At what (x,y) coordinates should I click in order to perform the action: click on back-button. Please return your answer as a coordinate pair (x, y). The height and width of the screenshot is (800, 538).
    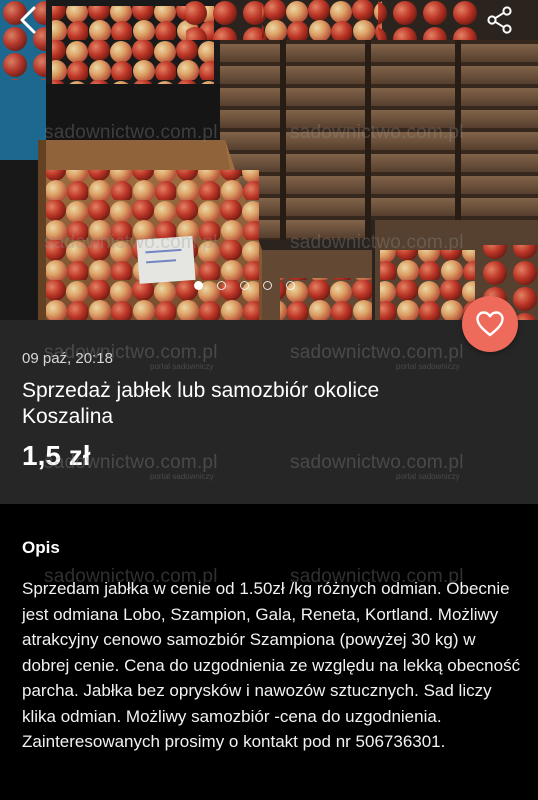
    Looking at the image, I should click on (28, 20).